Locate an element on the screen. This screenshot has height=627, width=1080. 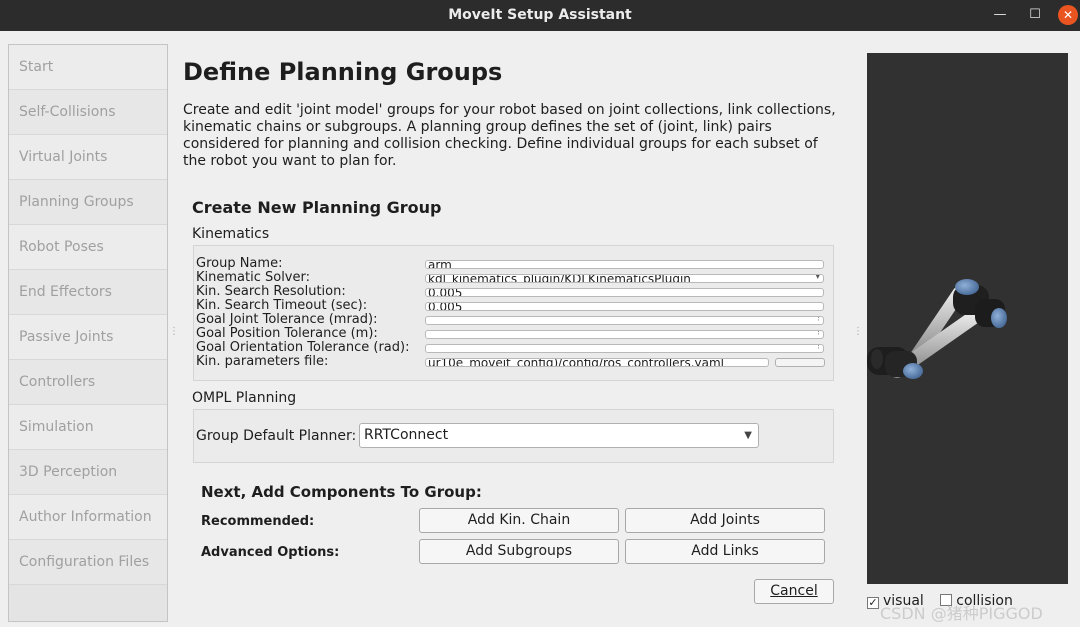
ompl-heading: OMPL Planning is located at coordinates (244, 398).